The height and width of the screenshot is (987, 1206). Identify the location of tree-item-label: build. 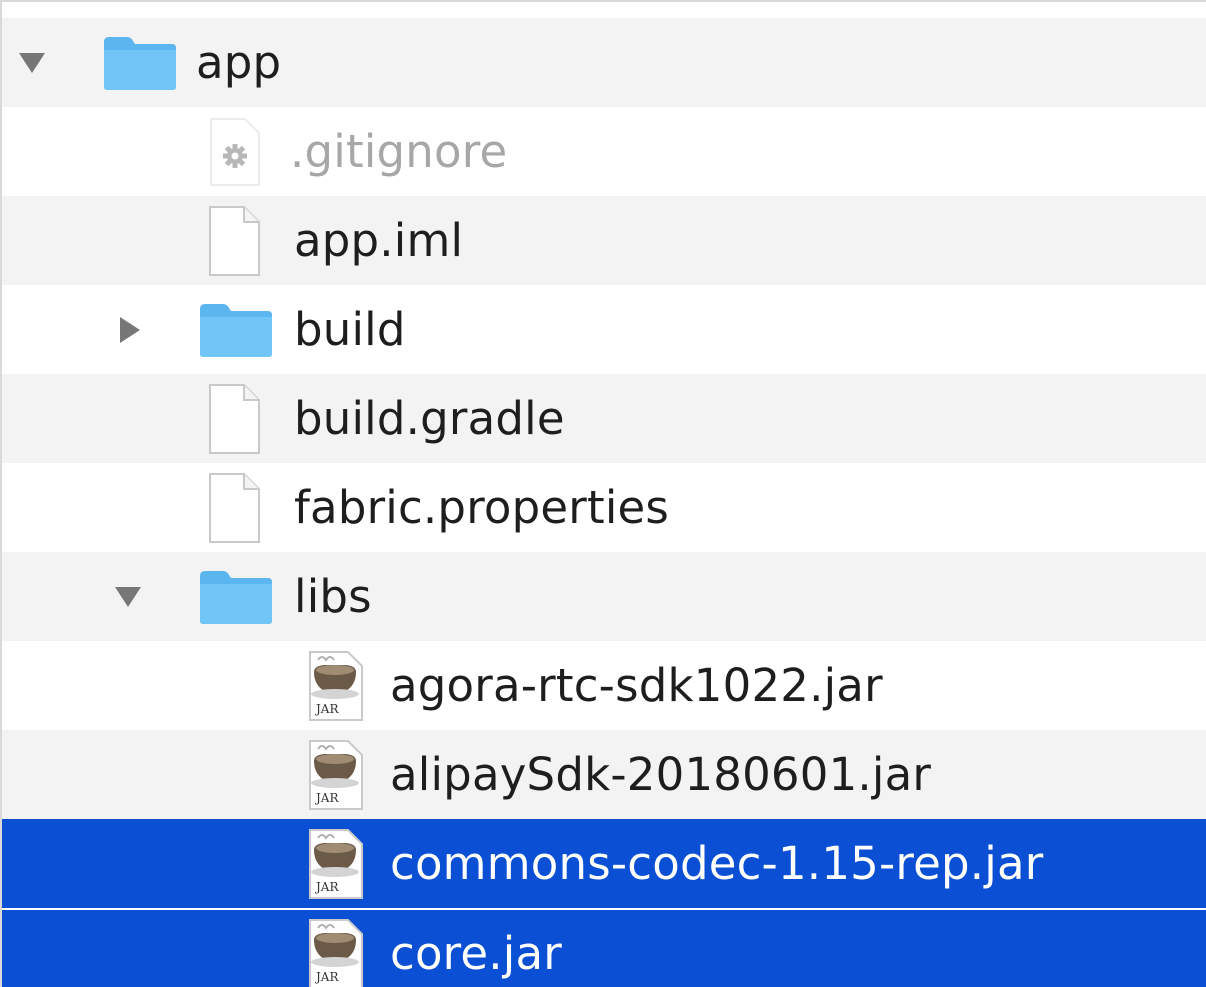
(350, 329).